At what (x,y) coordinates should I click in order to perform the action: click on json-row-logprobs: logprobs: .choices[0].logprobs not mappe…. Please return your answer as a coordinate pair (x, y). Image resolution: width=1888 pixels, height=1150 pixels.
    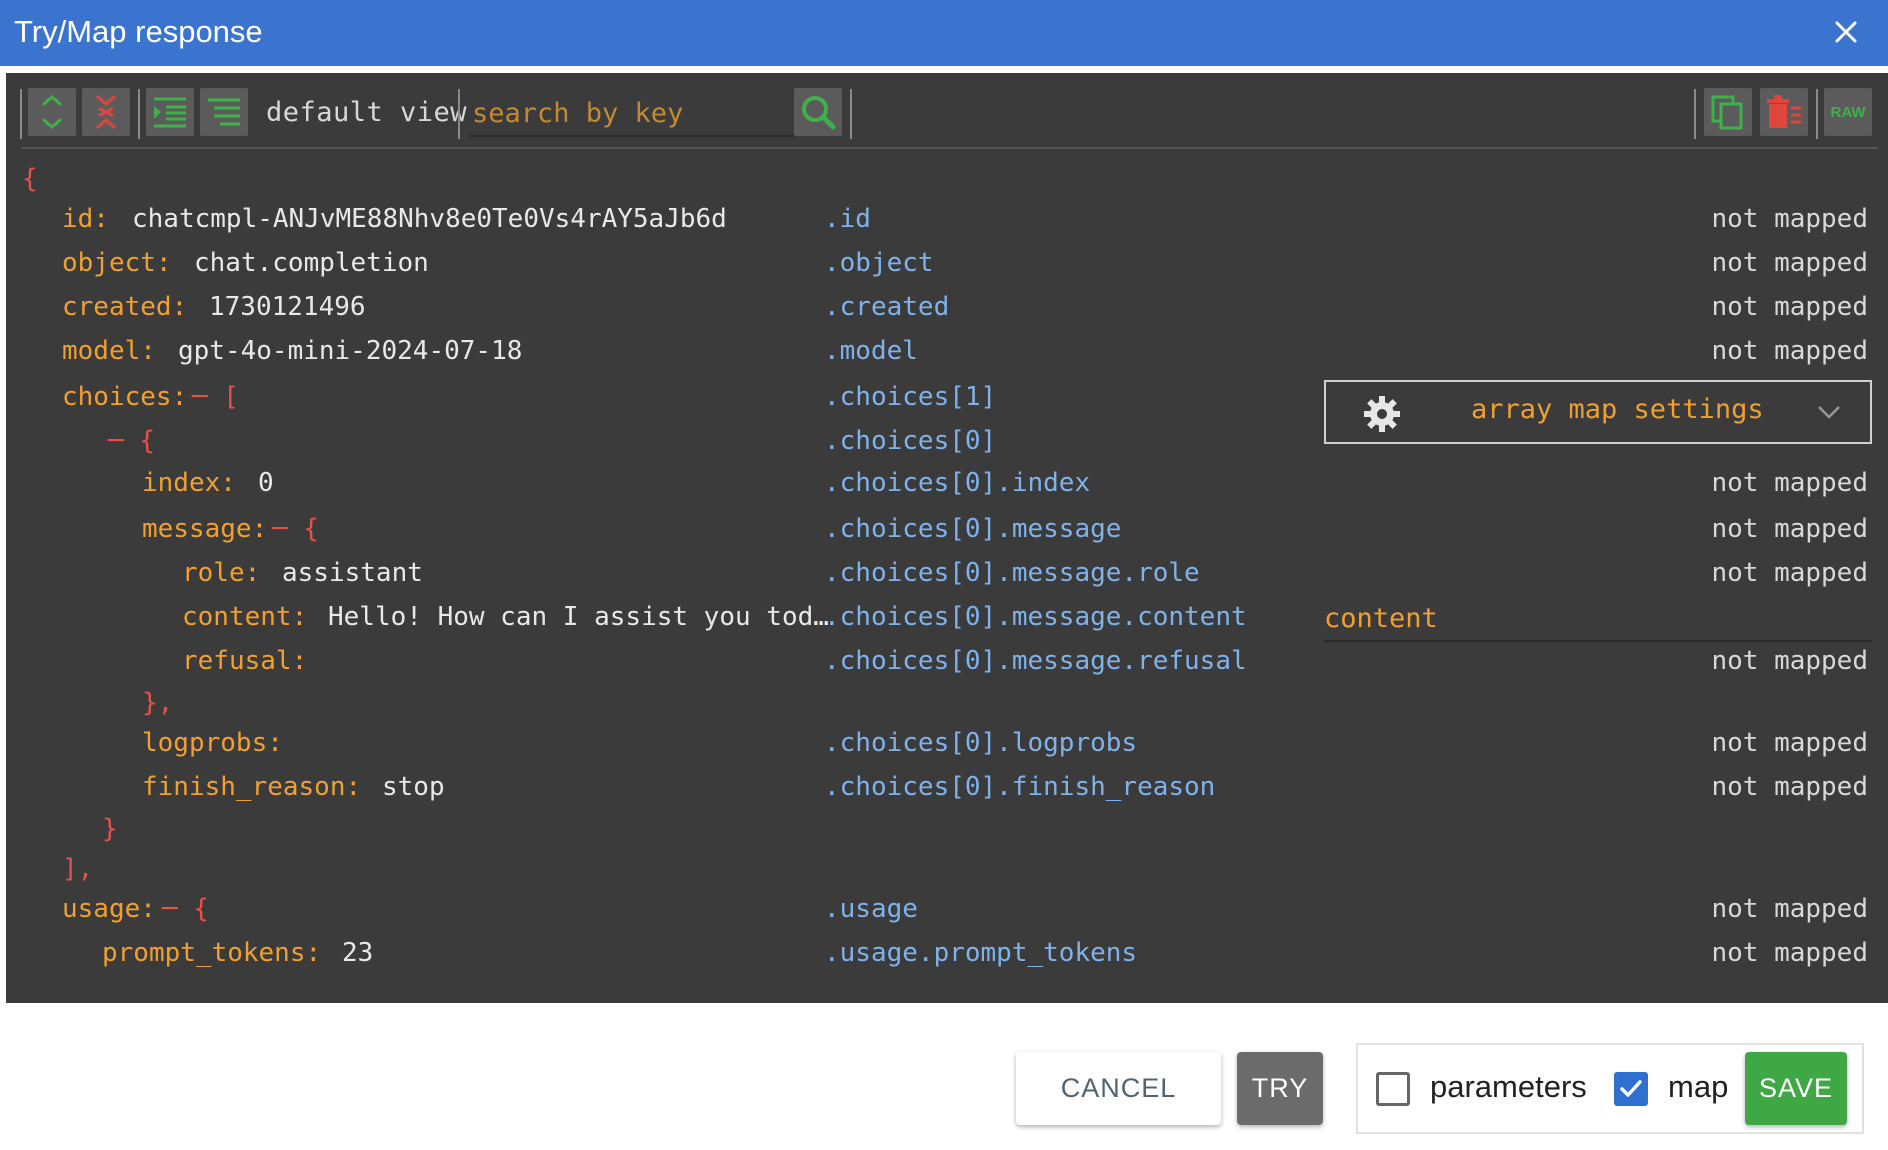
    Looking at the image, I should click on (947, 743).